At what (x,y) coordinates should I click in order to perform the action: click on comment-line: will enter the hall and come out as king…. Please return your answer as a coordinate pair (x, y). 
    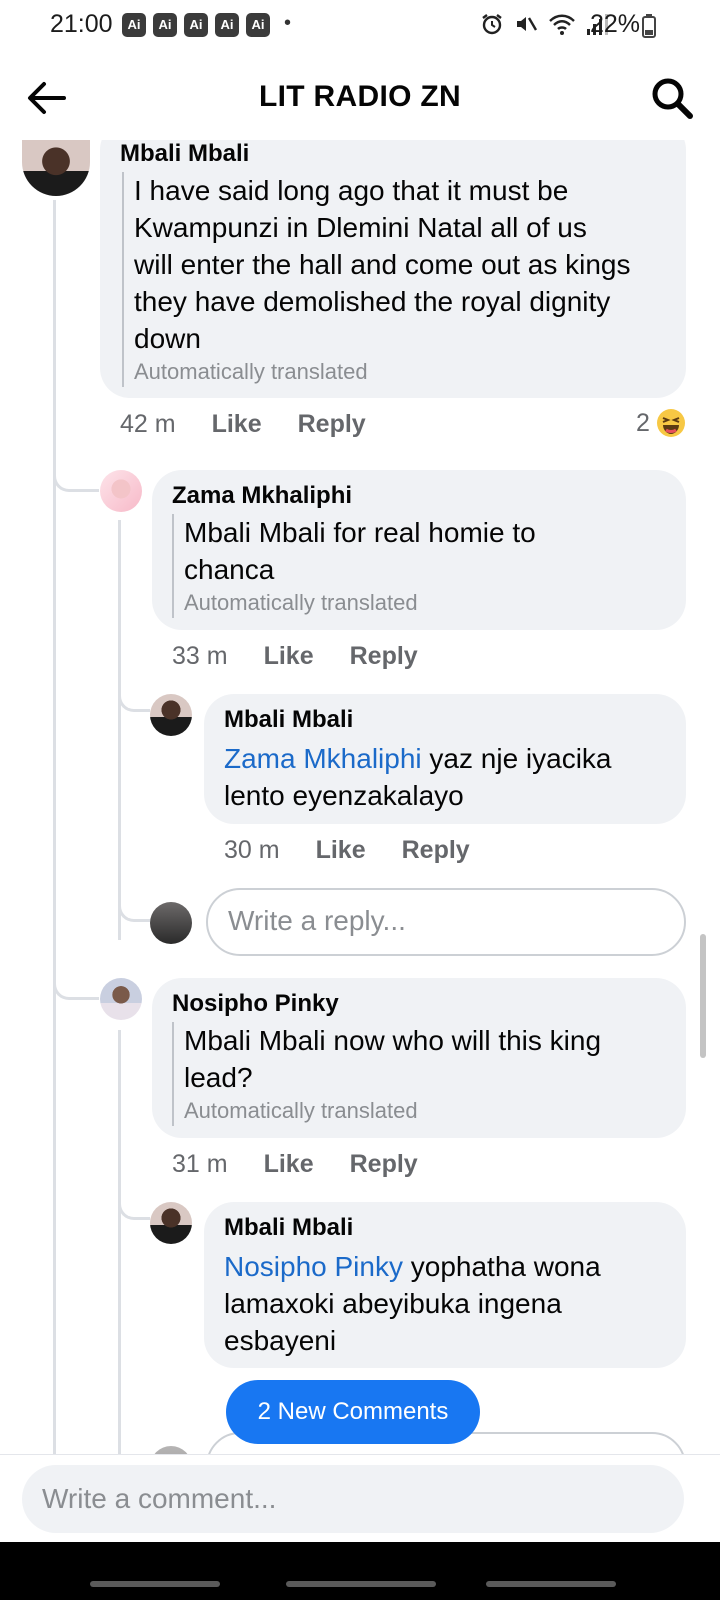
    Looking at the image, I should click on (382, 264).